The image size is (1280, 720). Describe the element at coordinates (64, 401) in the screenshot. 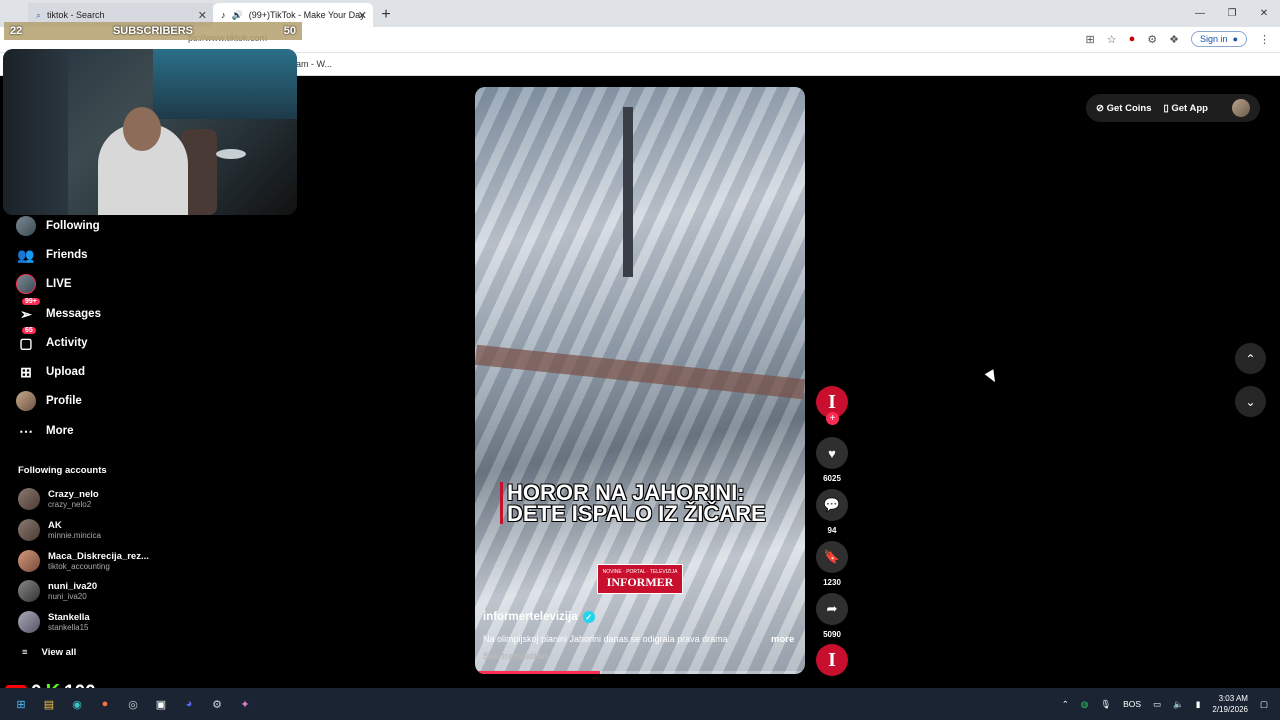

I see `sidebar-item-label: Profile` at that location.